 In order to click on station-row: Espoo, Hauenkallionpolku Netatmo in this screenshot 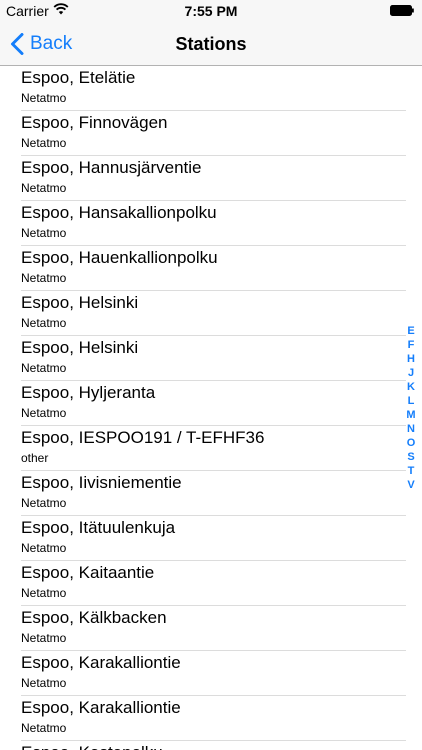, I will do `click(211, 268)`.